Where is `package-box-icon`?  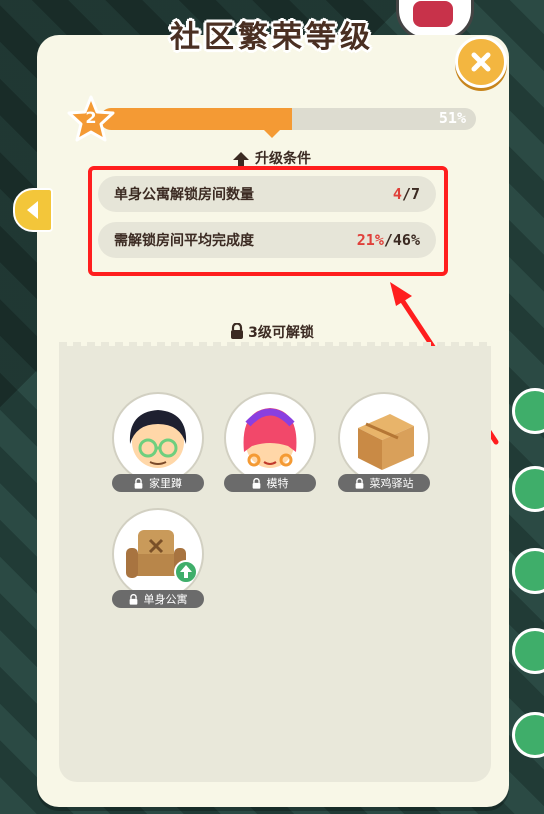 package-box-icon is located at coordinates (386, 442).